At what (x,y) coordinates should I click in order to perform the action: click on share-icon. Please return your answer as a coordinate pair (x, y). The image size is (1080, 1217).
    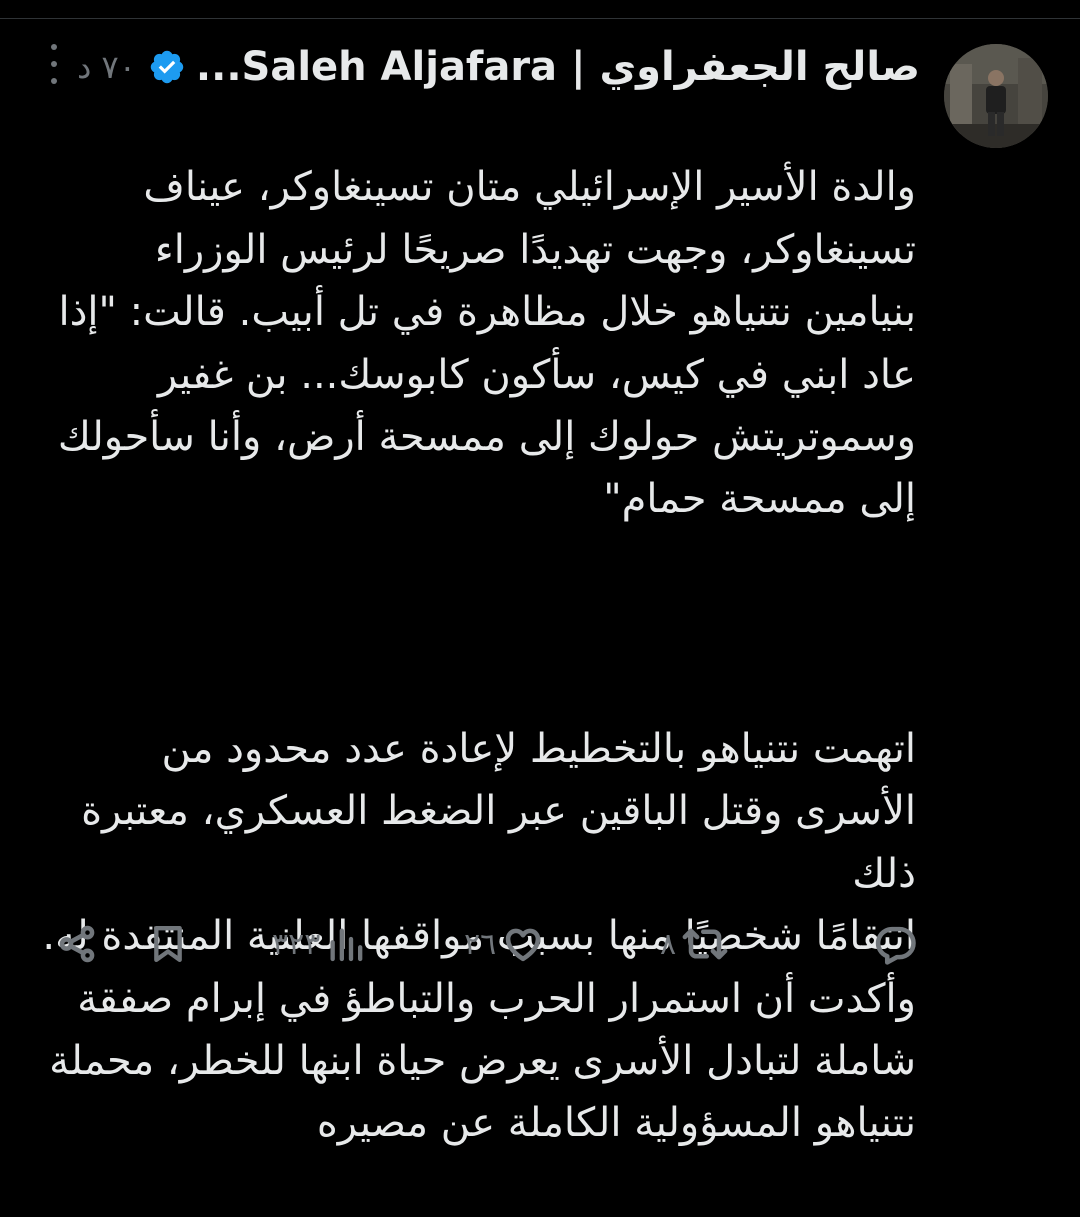
    Looking at the image, I should click on (77, 944).